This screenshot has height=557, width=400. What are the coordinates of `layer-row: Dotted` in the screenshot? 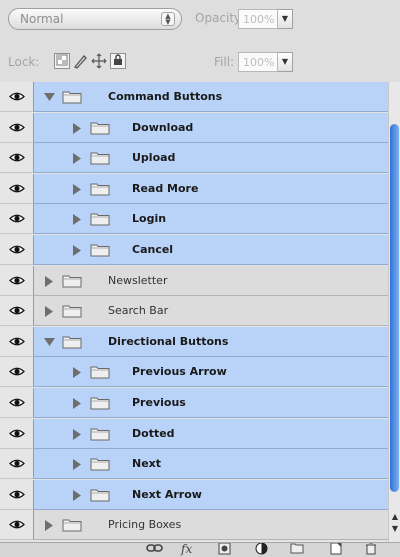 It's located at (194, 434).